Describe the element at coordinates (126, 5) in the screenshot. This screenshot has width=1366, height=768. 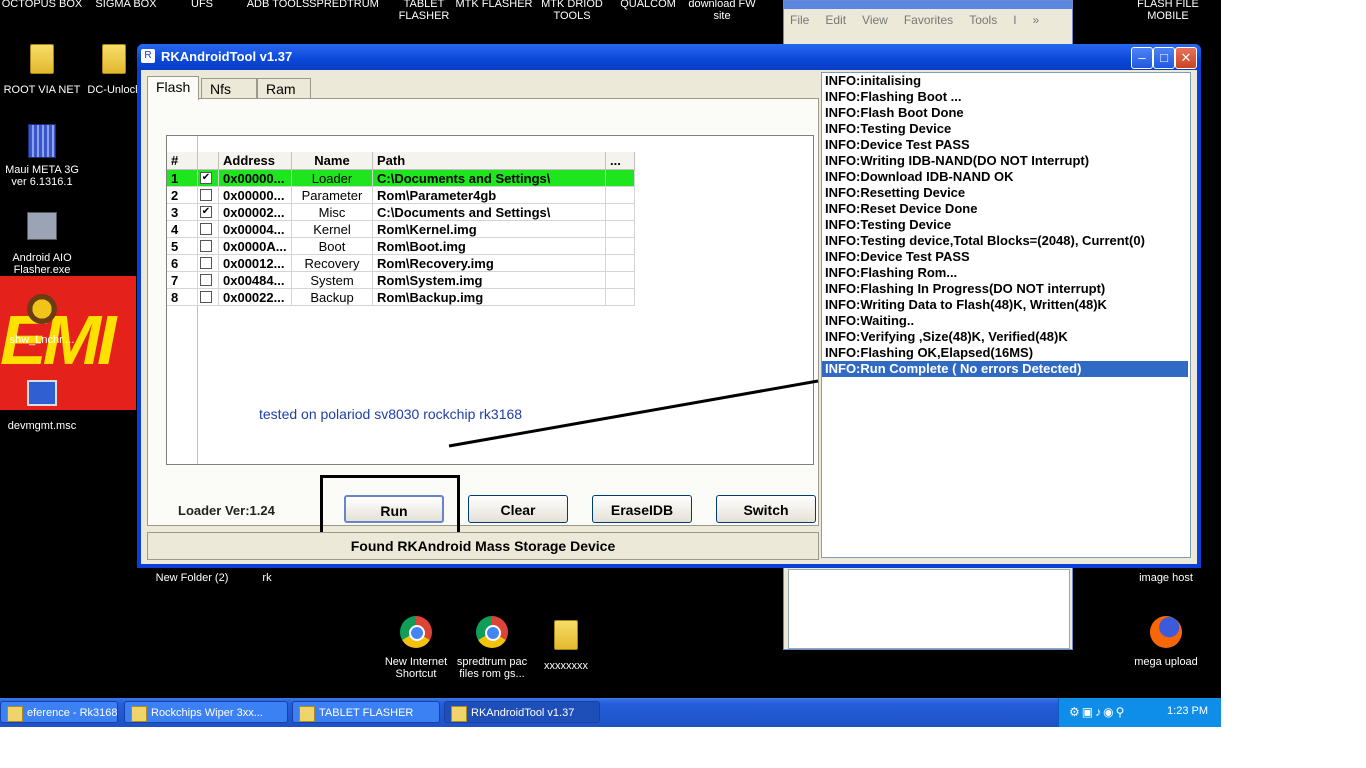
I see `desktop-top-label: SIGMA BOX` at that location.